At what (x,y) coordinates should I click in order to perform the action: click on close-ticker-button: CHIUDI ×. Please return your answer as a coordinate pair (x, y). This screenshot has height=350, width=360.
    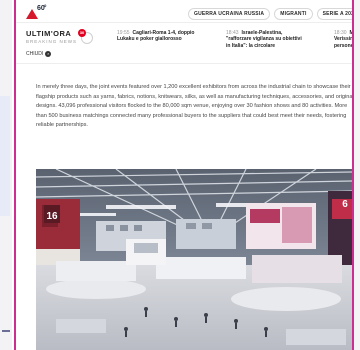
    Looking at the image, I should click on (66, 54).